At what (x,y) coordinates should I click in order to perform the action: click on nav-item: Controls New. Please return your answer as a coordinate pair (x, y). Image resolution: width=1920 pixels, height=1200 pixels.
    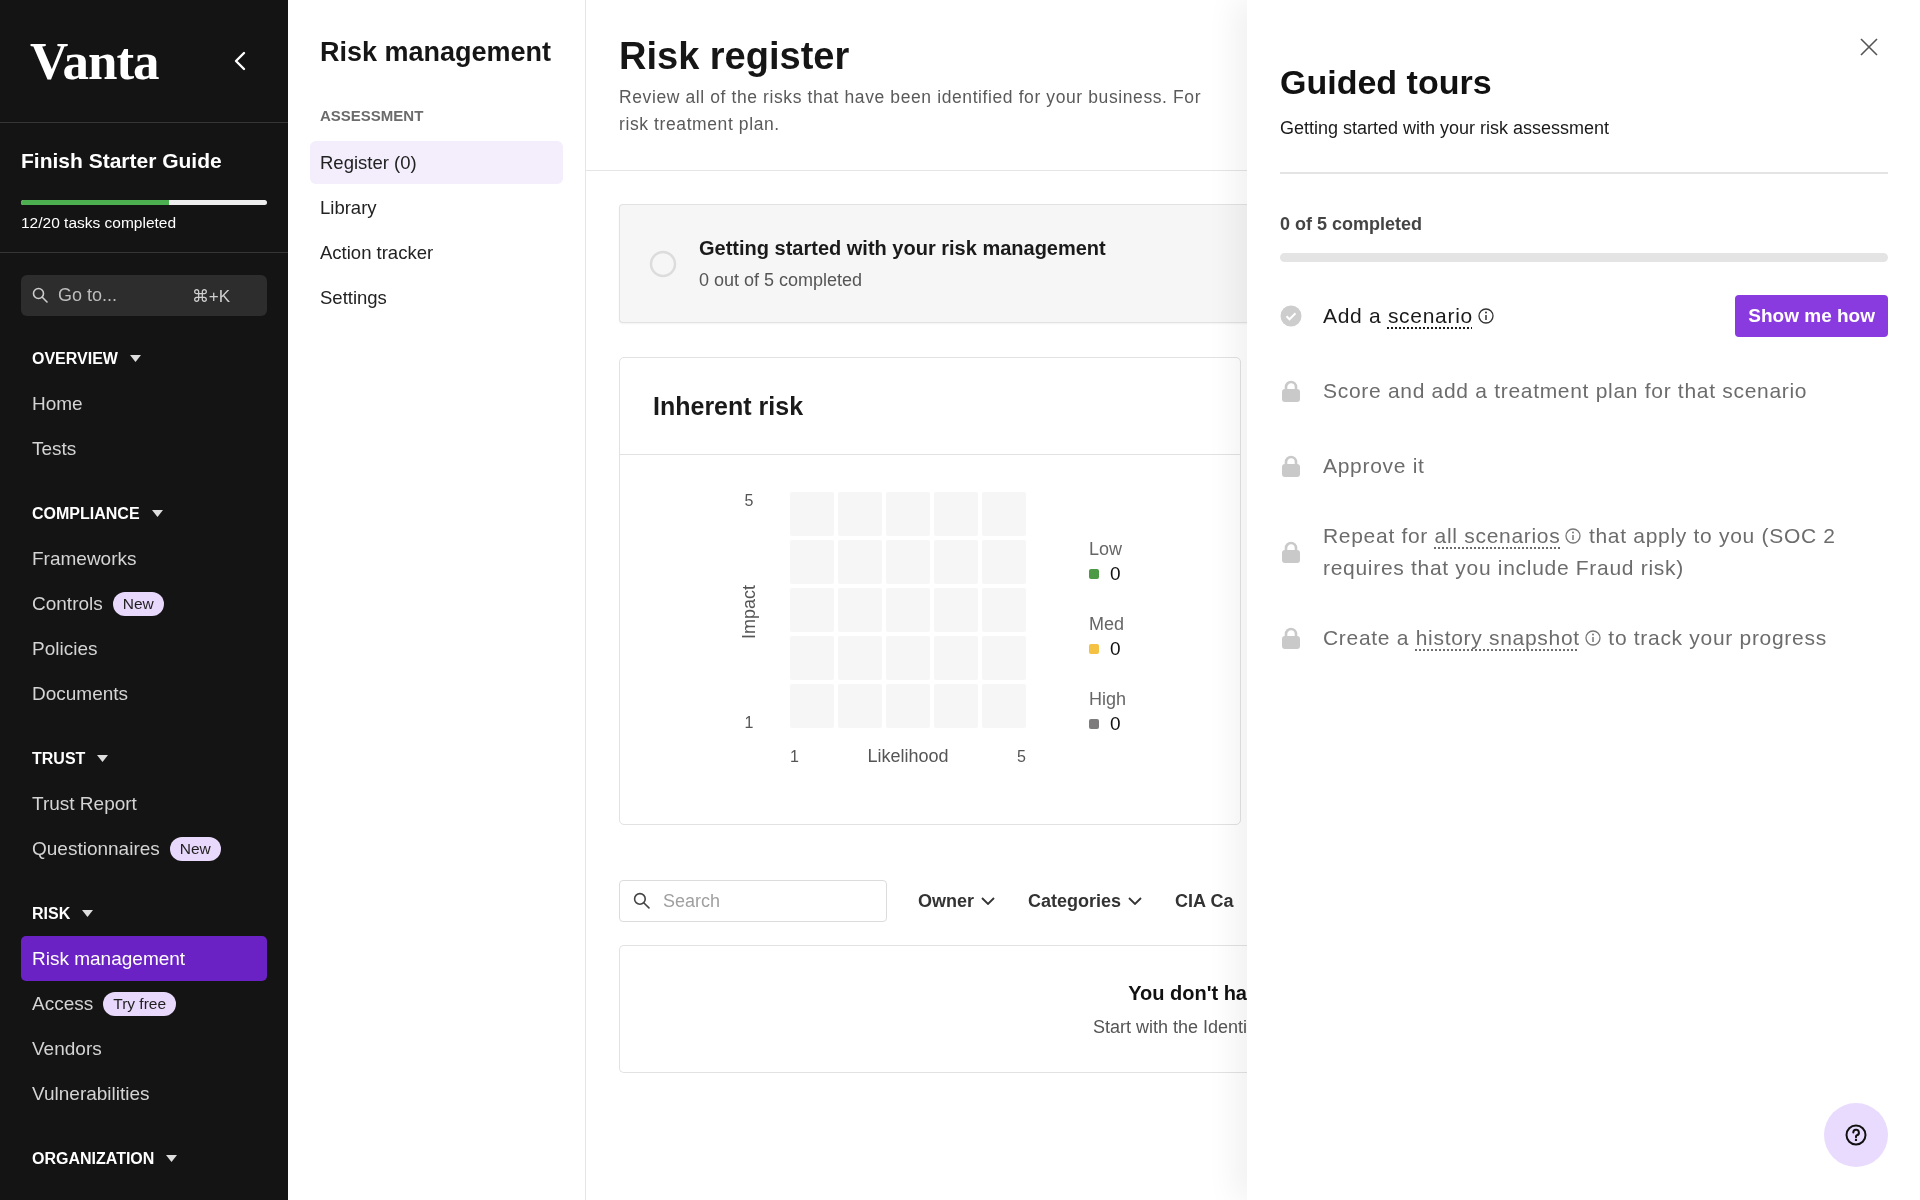
    Looking at the image, I should click on (144, 603).